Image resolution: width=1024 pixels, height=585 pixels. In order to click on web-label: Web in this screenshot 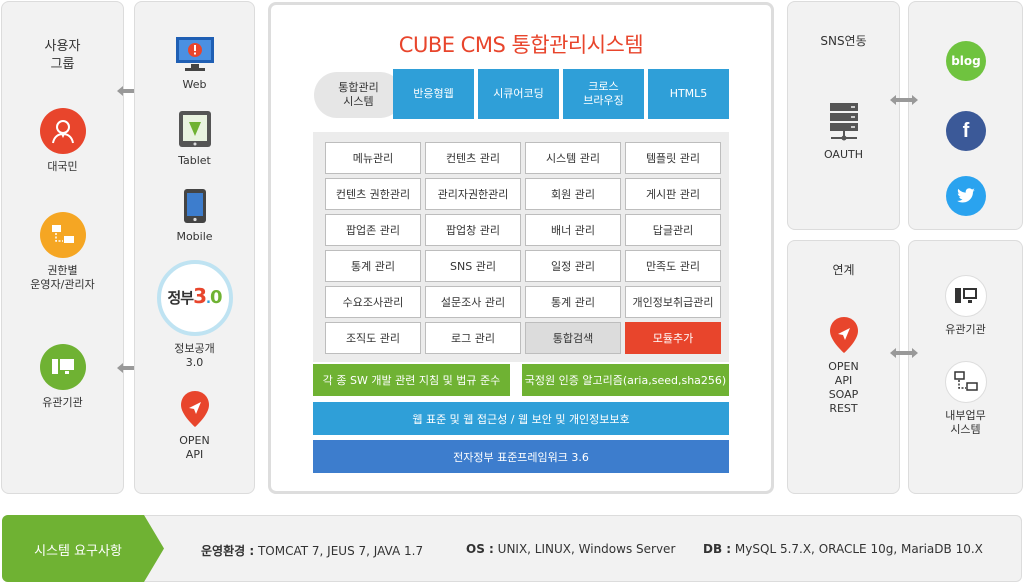, I will do `click(194, 84)`.